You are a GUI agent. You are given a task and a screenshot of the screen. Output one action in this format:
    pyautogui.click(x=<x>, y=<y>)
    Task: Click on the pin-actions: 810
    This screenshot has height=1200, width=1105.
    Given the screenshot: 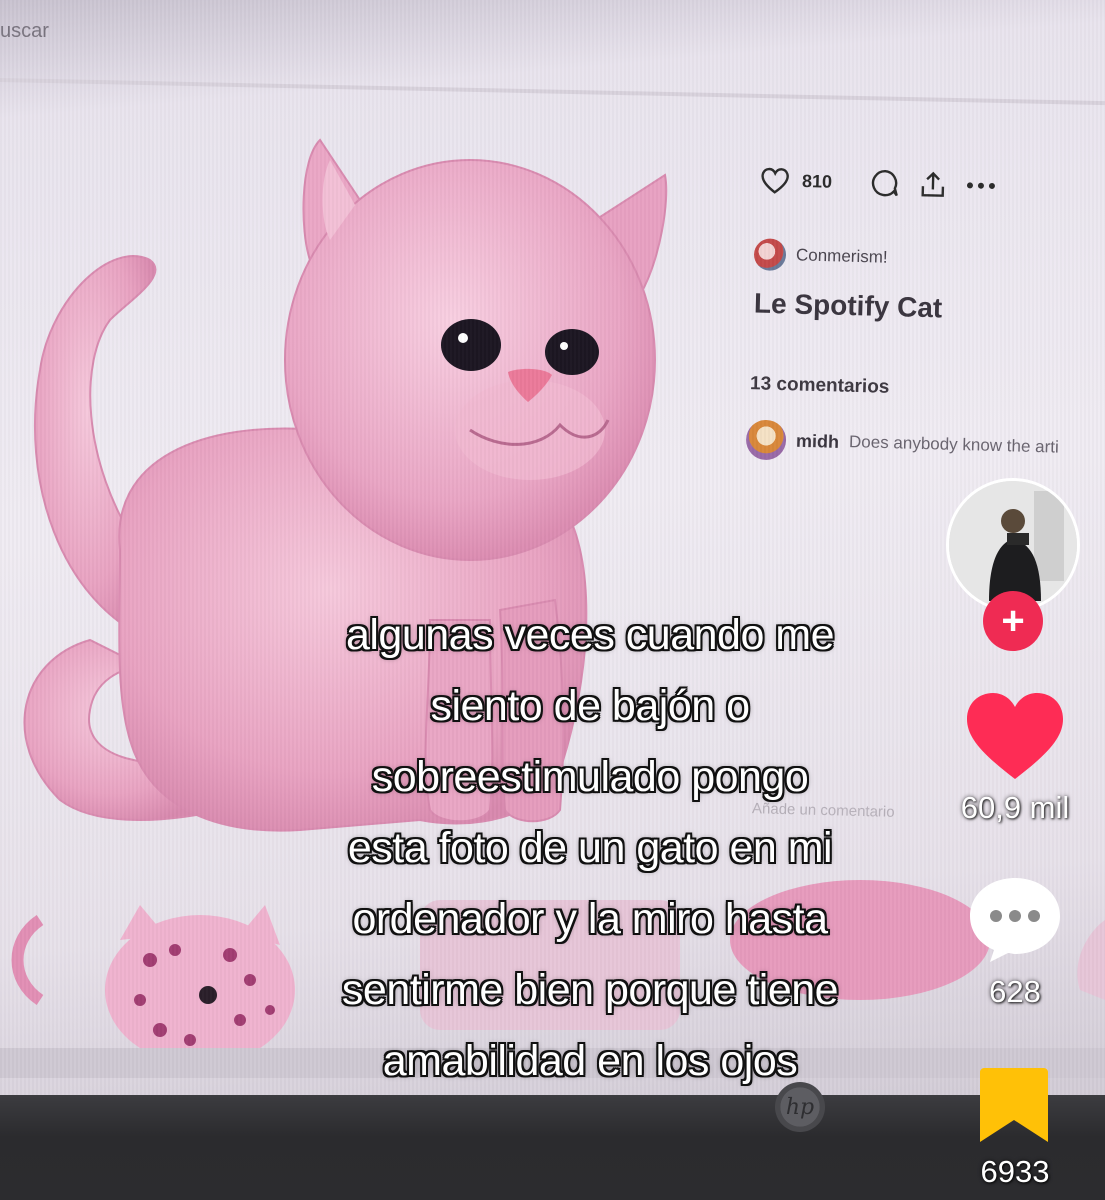 What is the action you would take?
    pyautogui.click(x=878, y=183)
    